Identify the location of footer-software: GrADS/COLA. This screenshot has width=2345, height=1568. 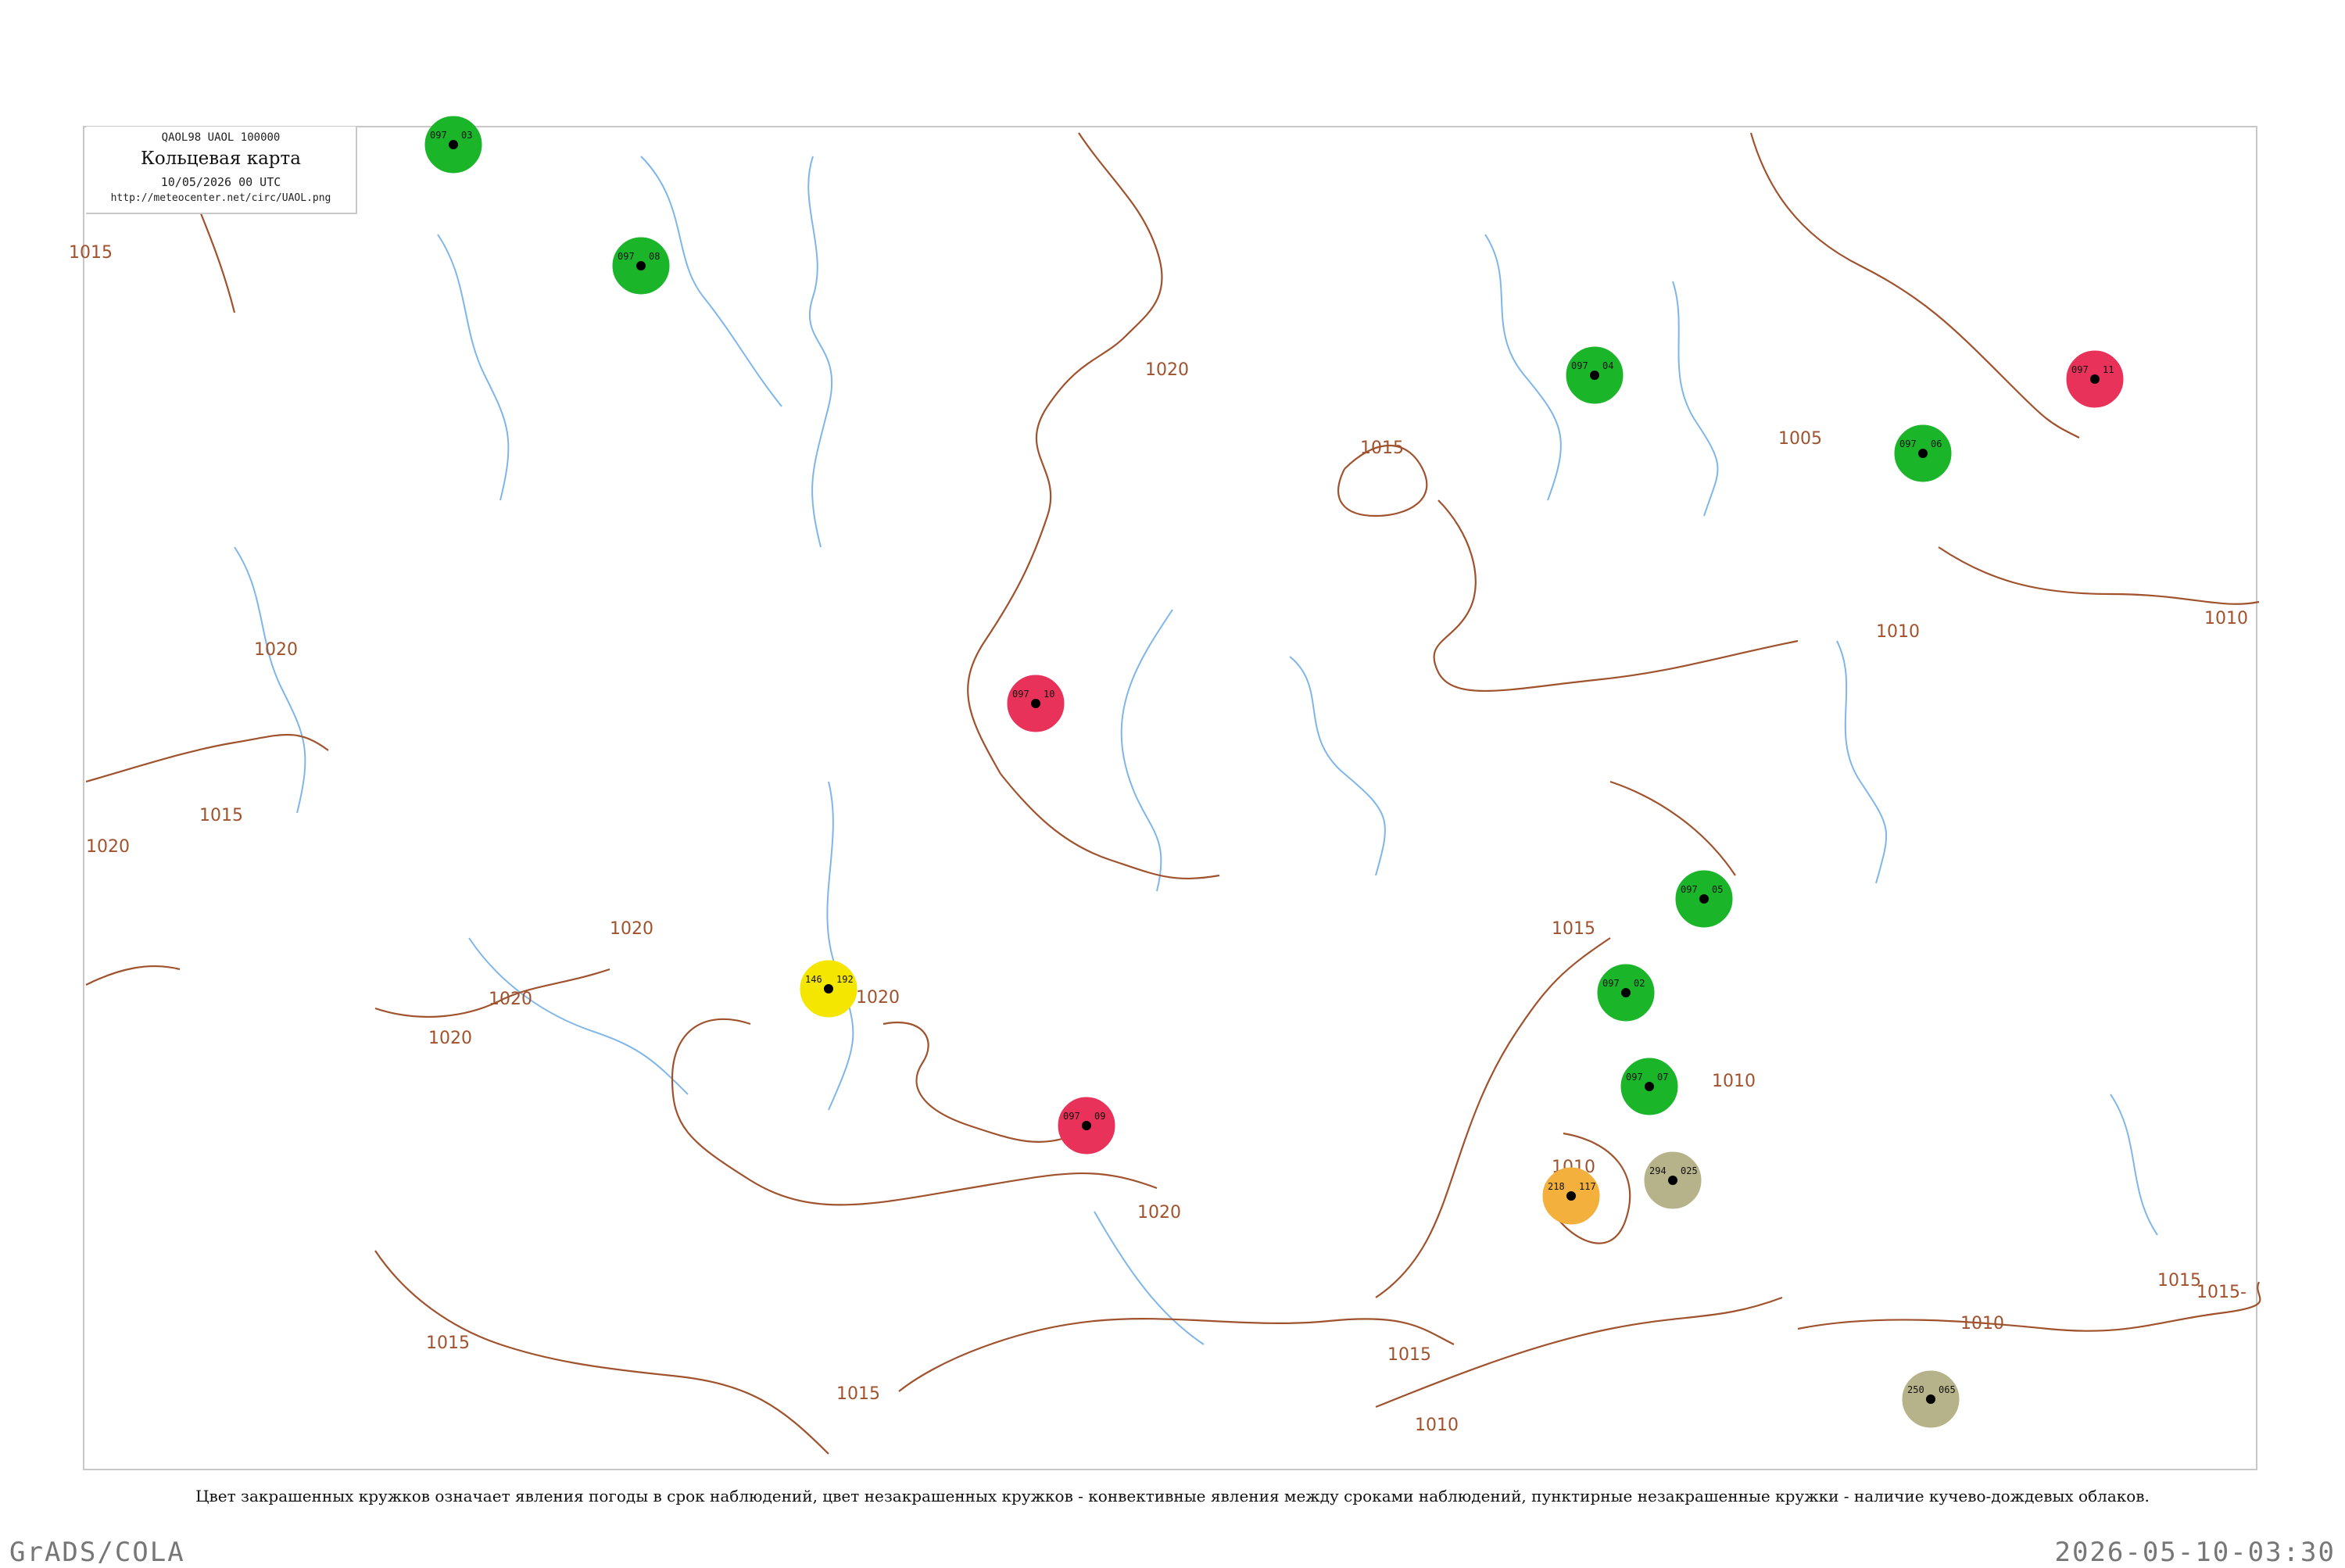
(97, 1552).